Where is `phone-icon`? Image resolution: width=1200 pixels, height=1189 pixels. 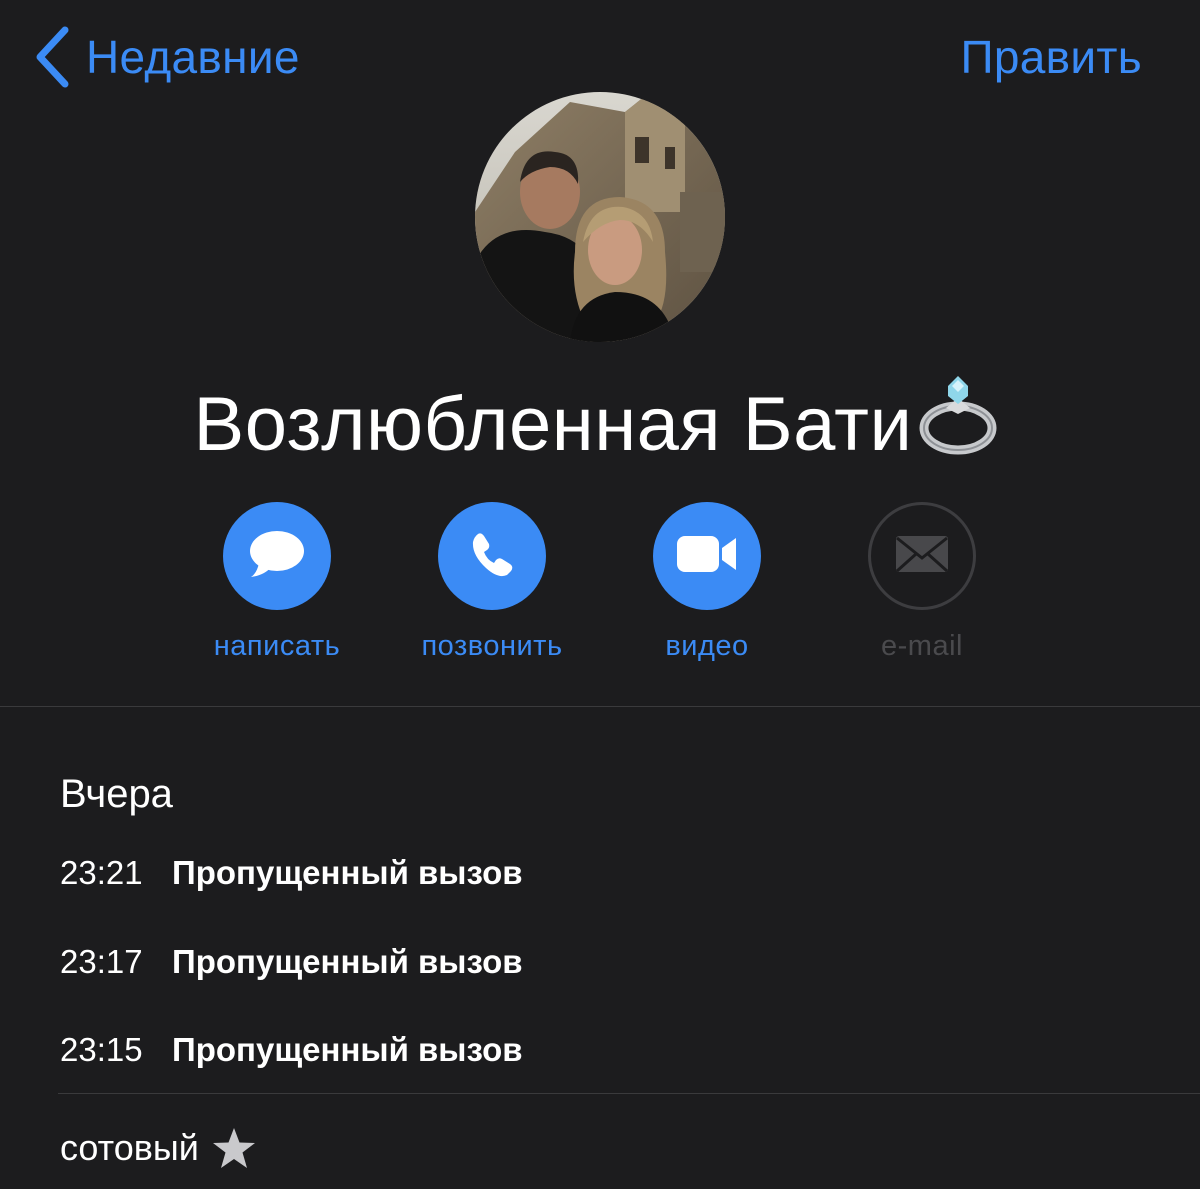
phone-icon is located at coordinates (492, 556).